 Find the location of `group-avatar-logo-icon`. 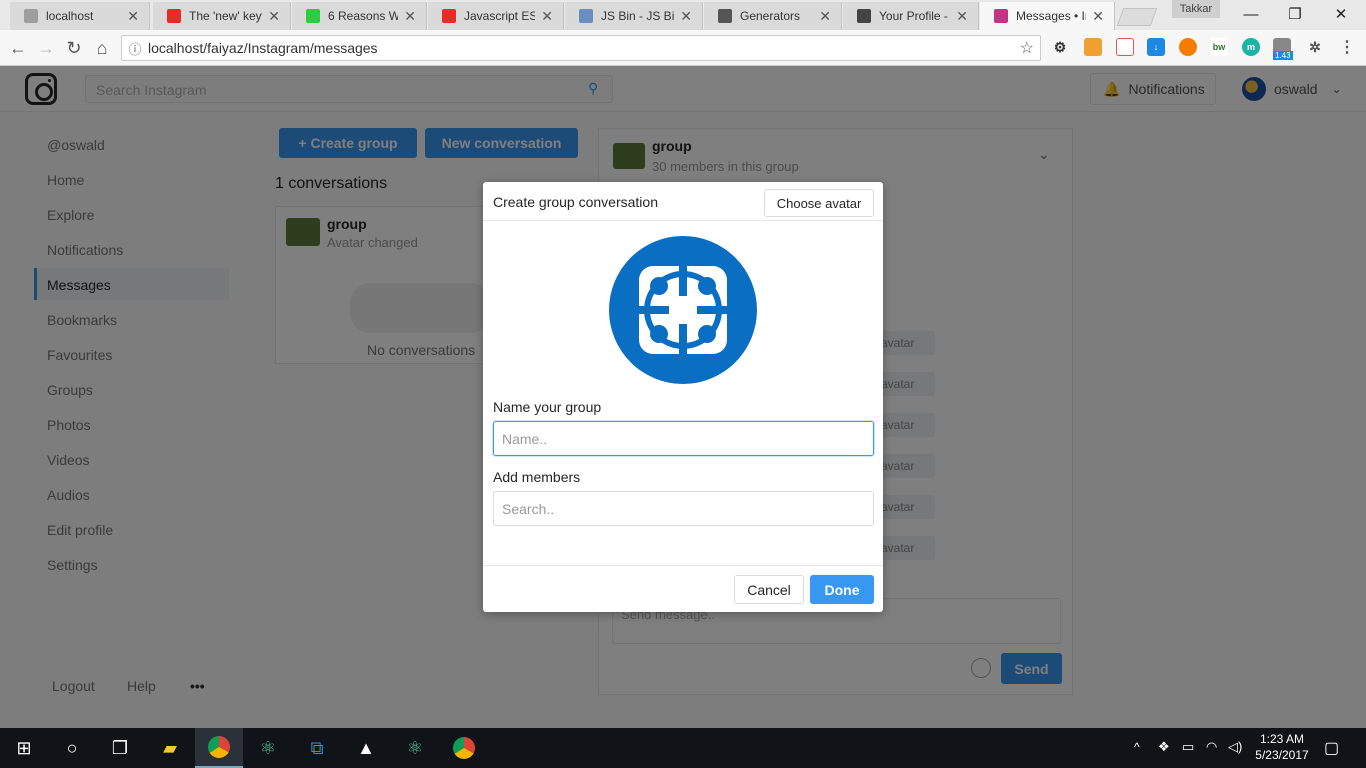

group-avatar-logo-icon is located at coordinates (683, 310).